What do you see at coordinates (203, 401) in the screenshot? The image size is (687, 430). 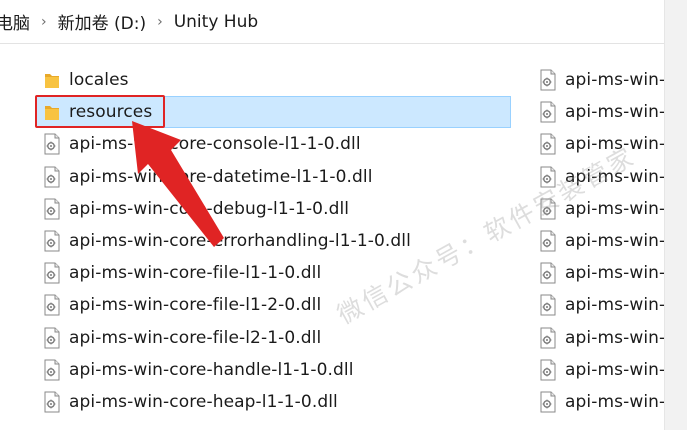 I see `file-name-label: api-ms-win-core-heap-l1-1-0.dll` at bounding box center [203, 401].